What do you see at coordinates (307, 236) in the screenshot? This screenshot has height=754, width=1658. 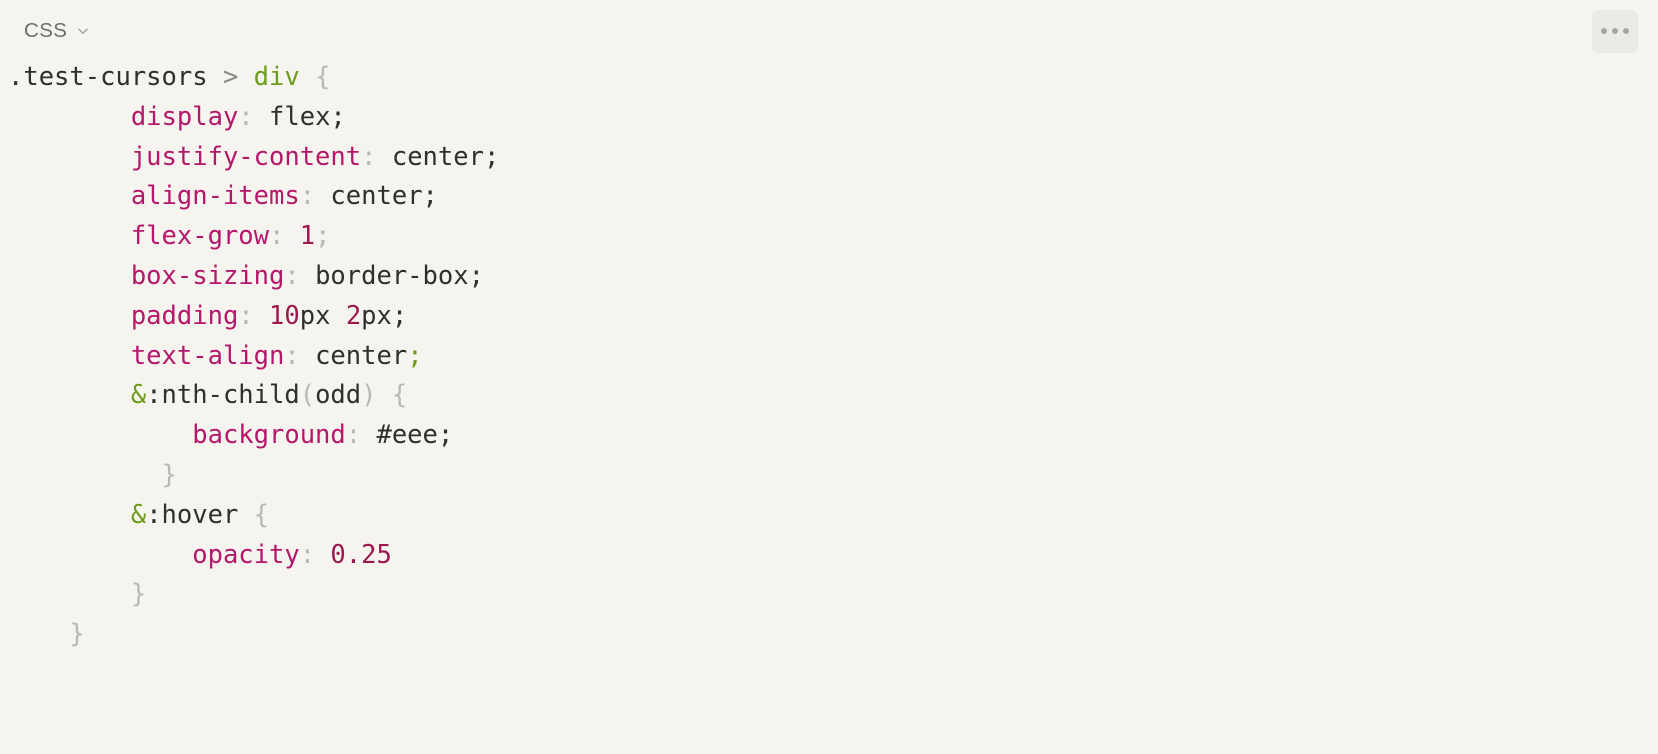 I see `code-token: 1` at bounding box center [307, 236].